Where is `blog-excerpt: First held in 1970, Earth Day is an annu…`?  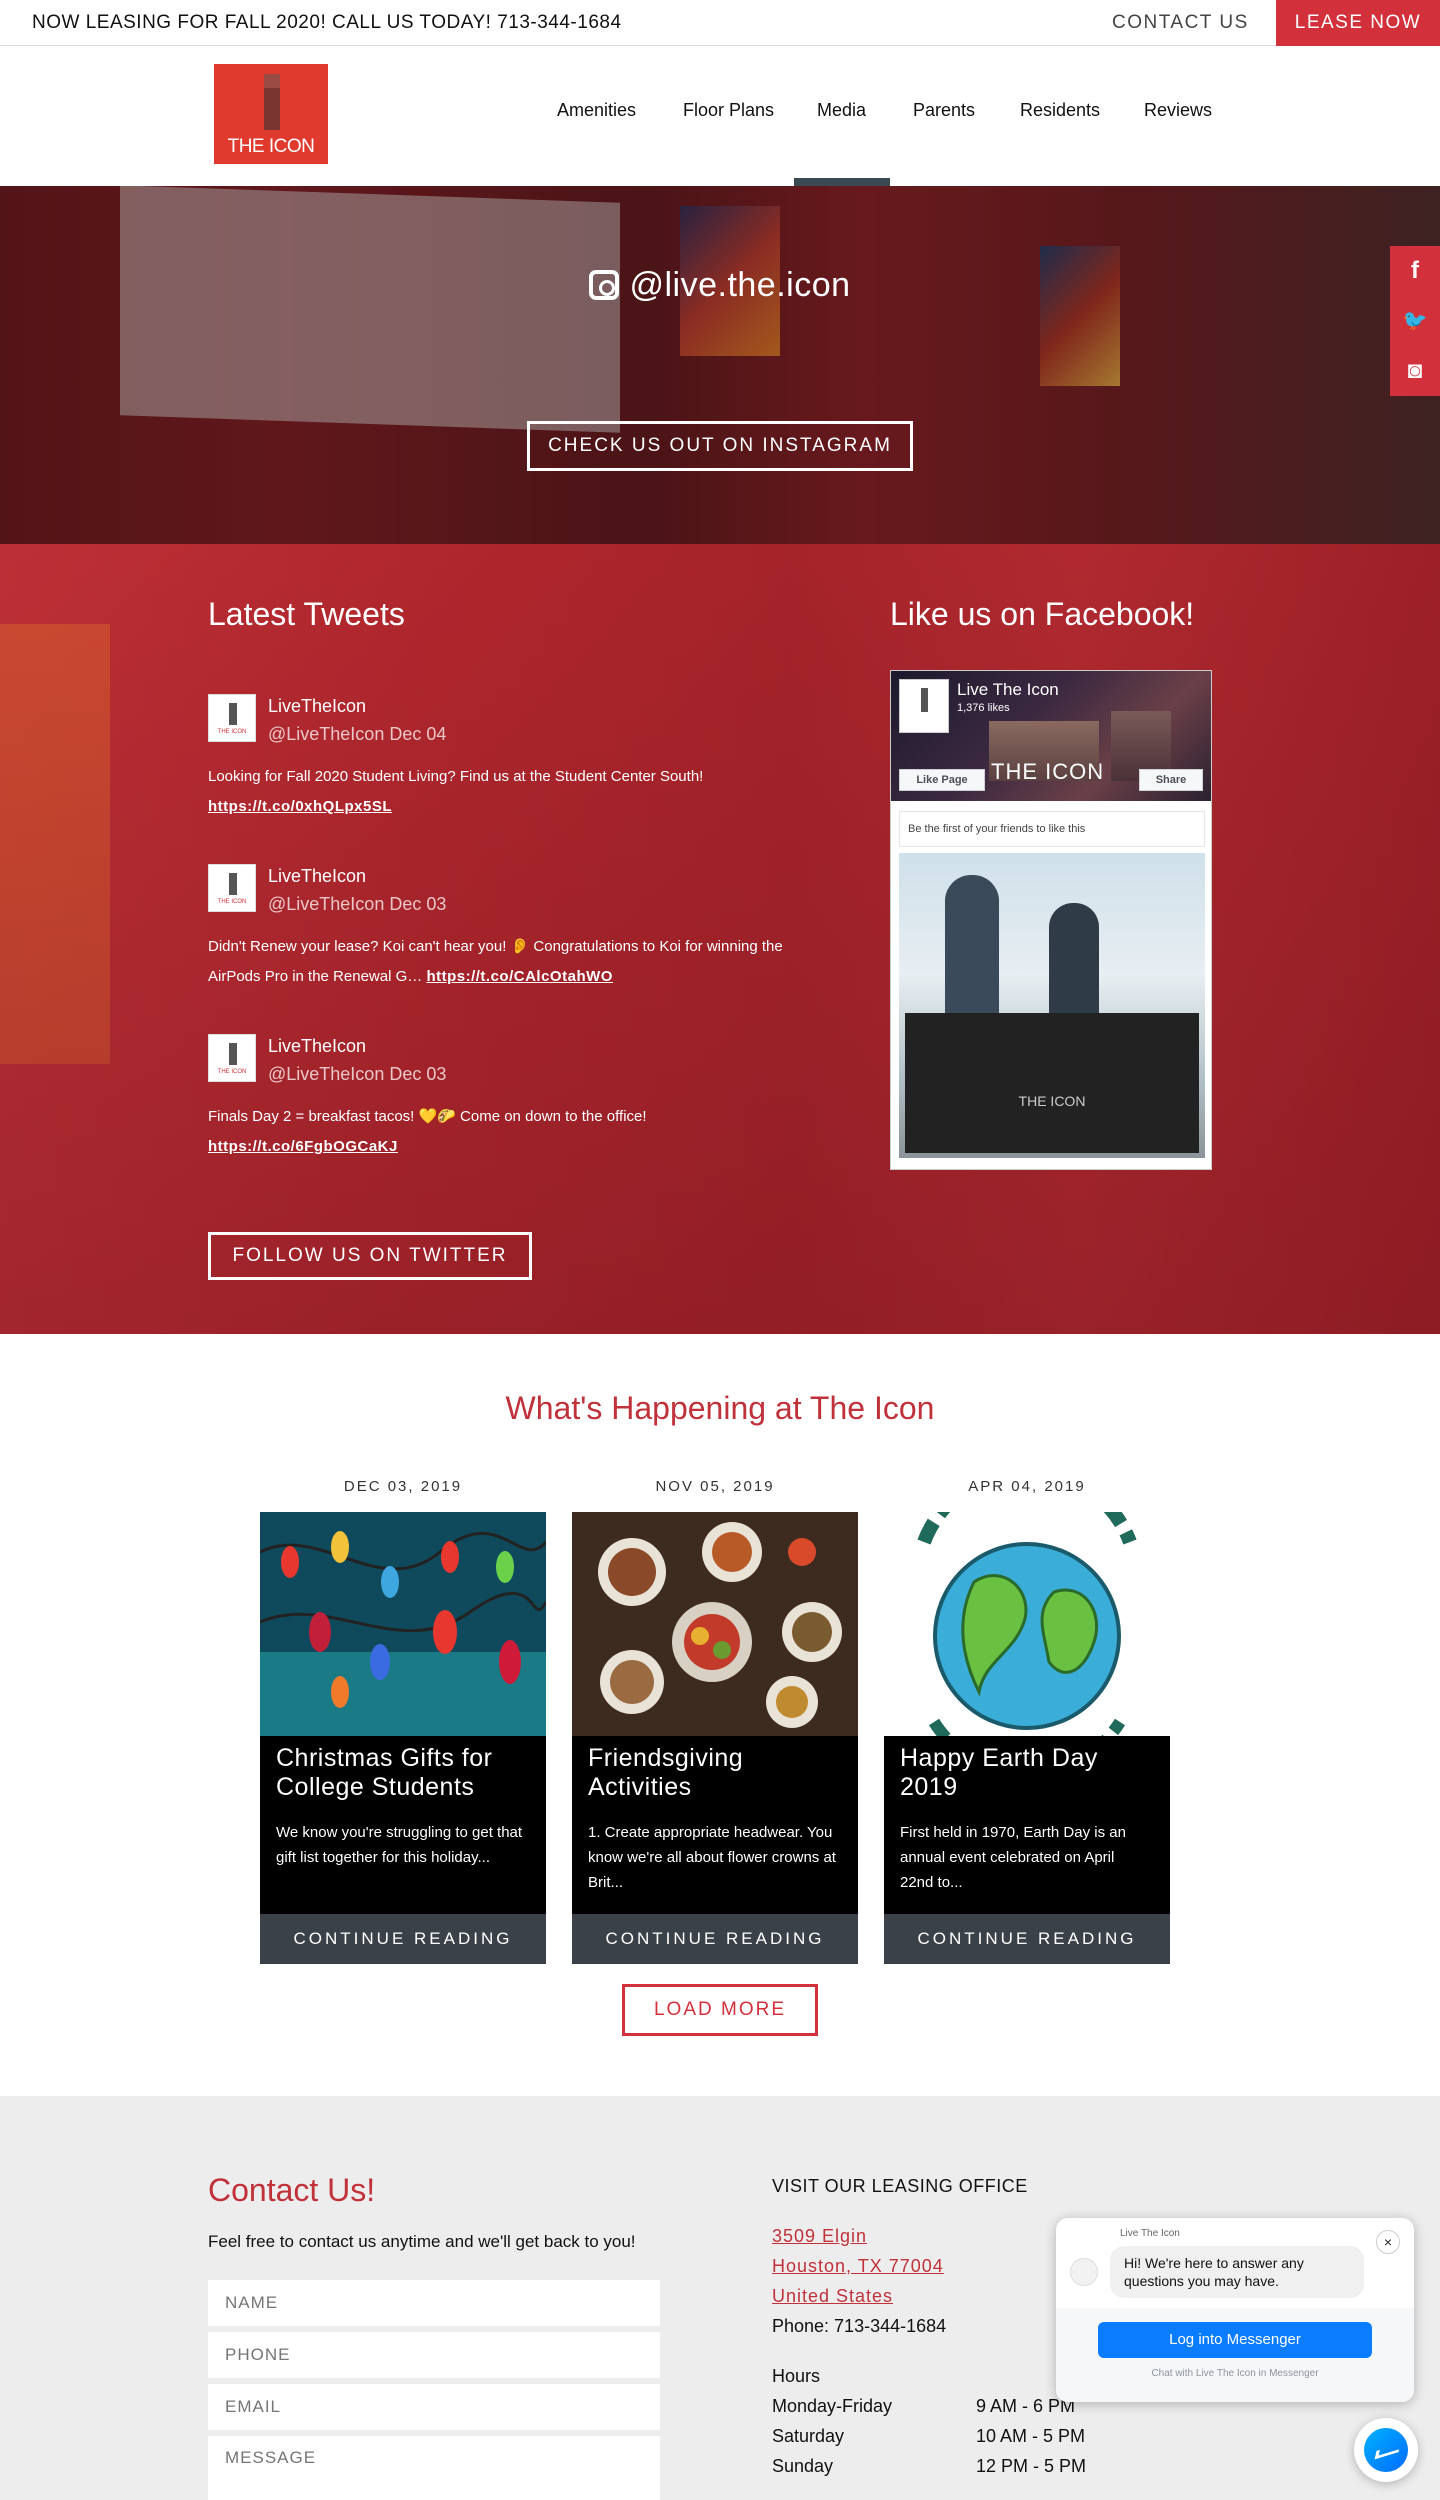
blog-excerpt: First held in 1970, Earth Day is an annu… is located at coordinates (1013, 1857).